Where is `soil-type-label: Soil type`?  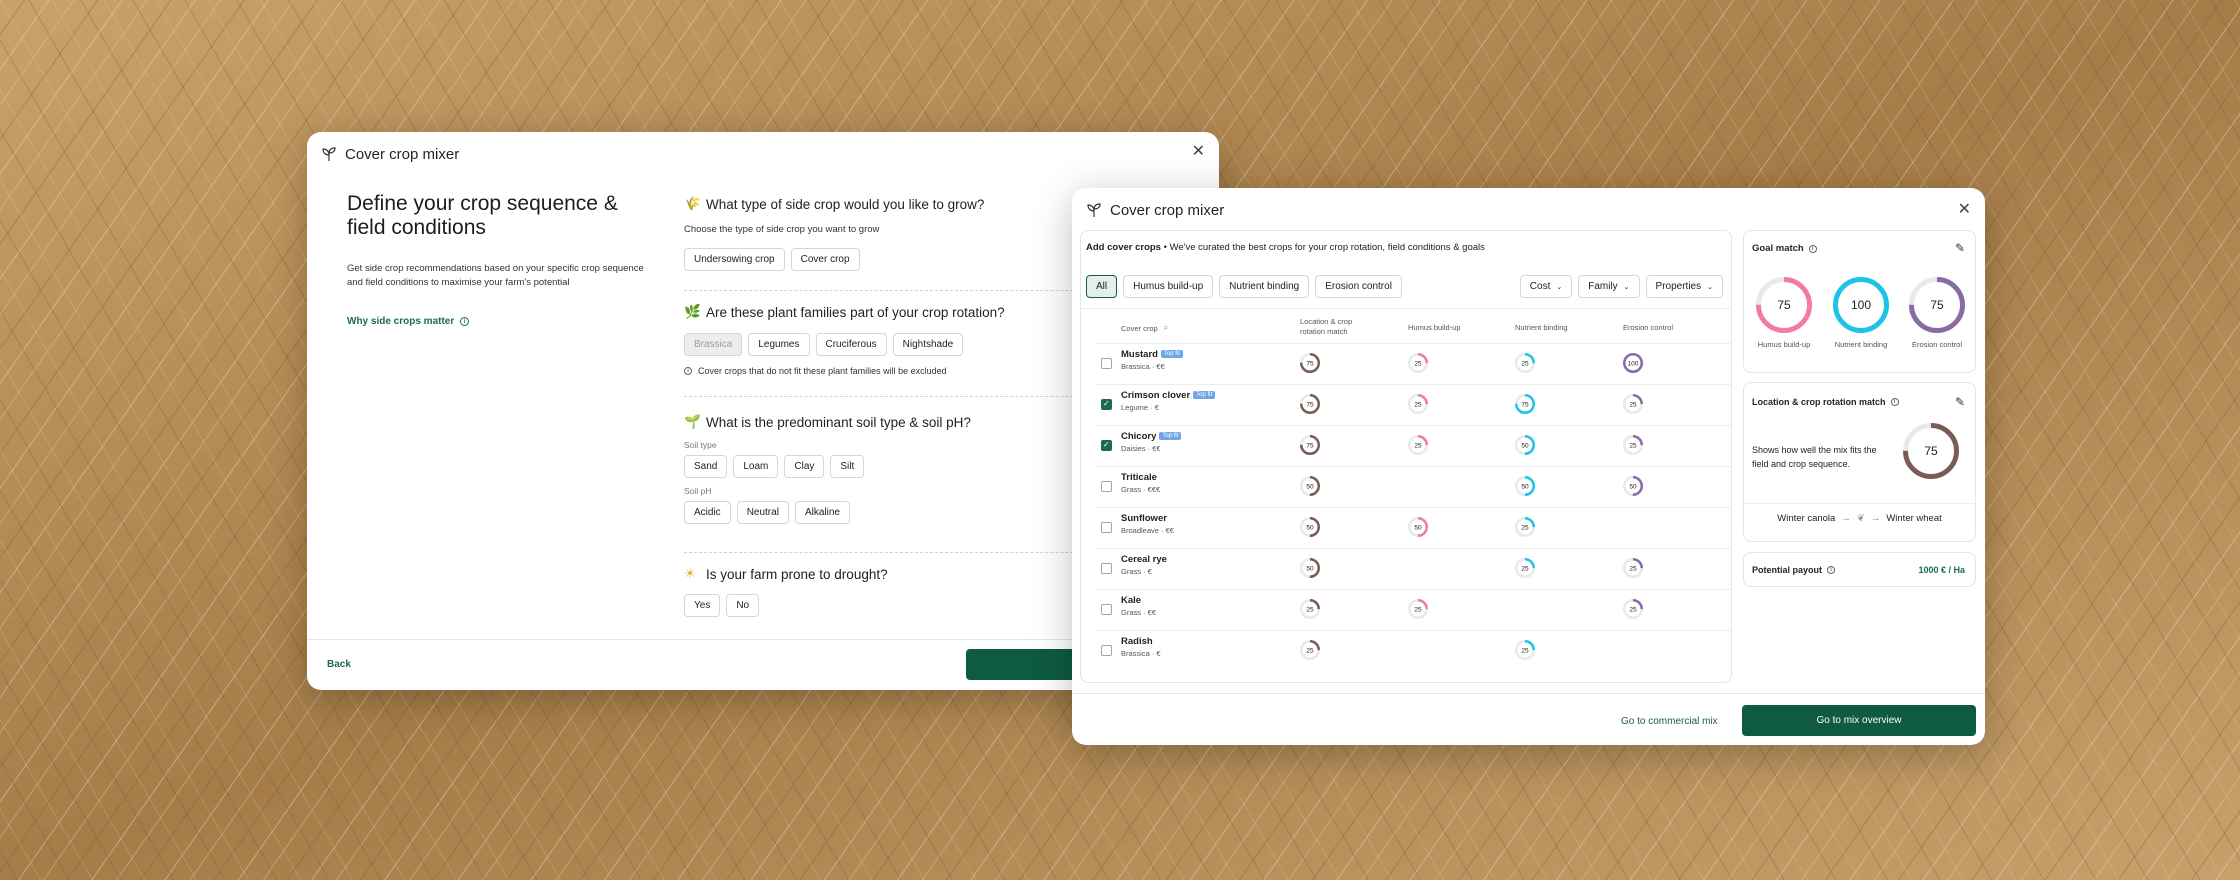 soil-type-label: Soil type is located at coordinates (700, 445).